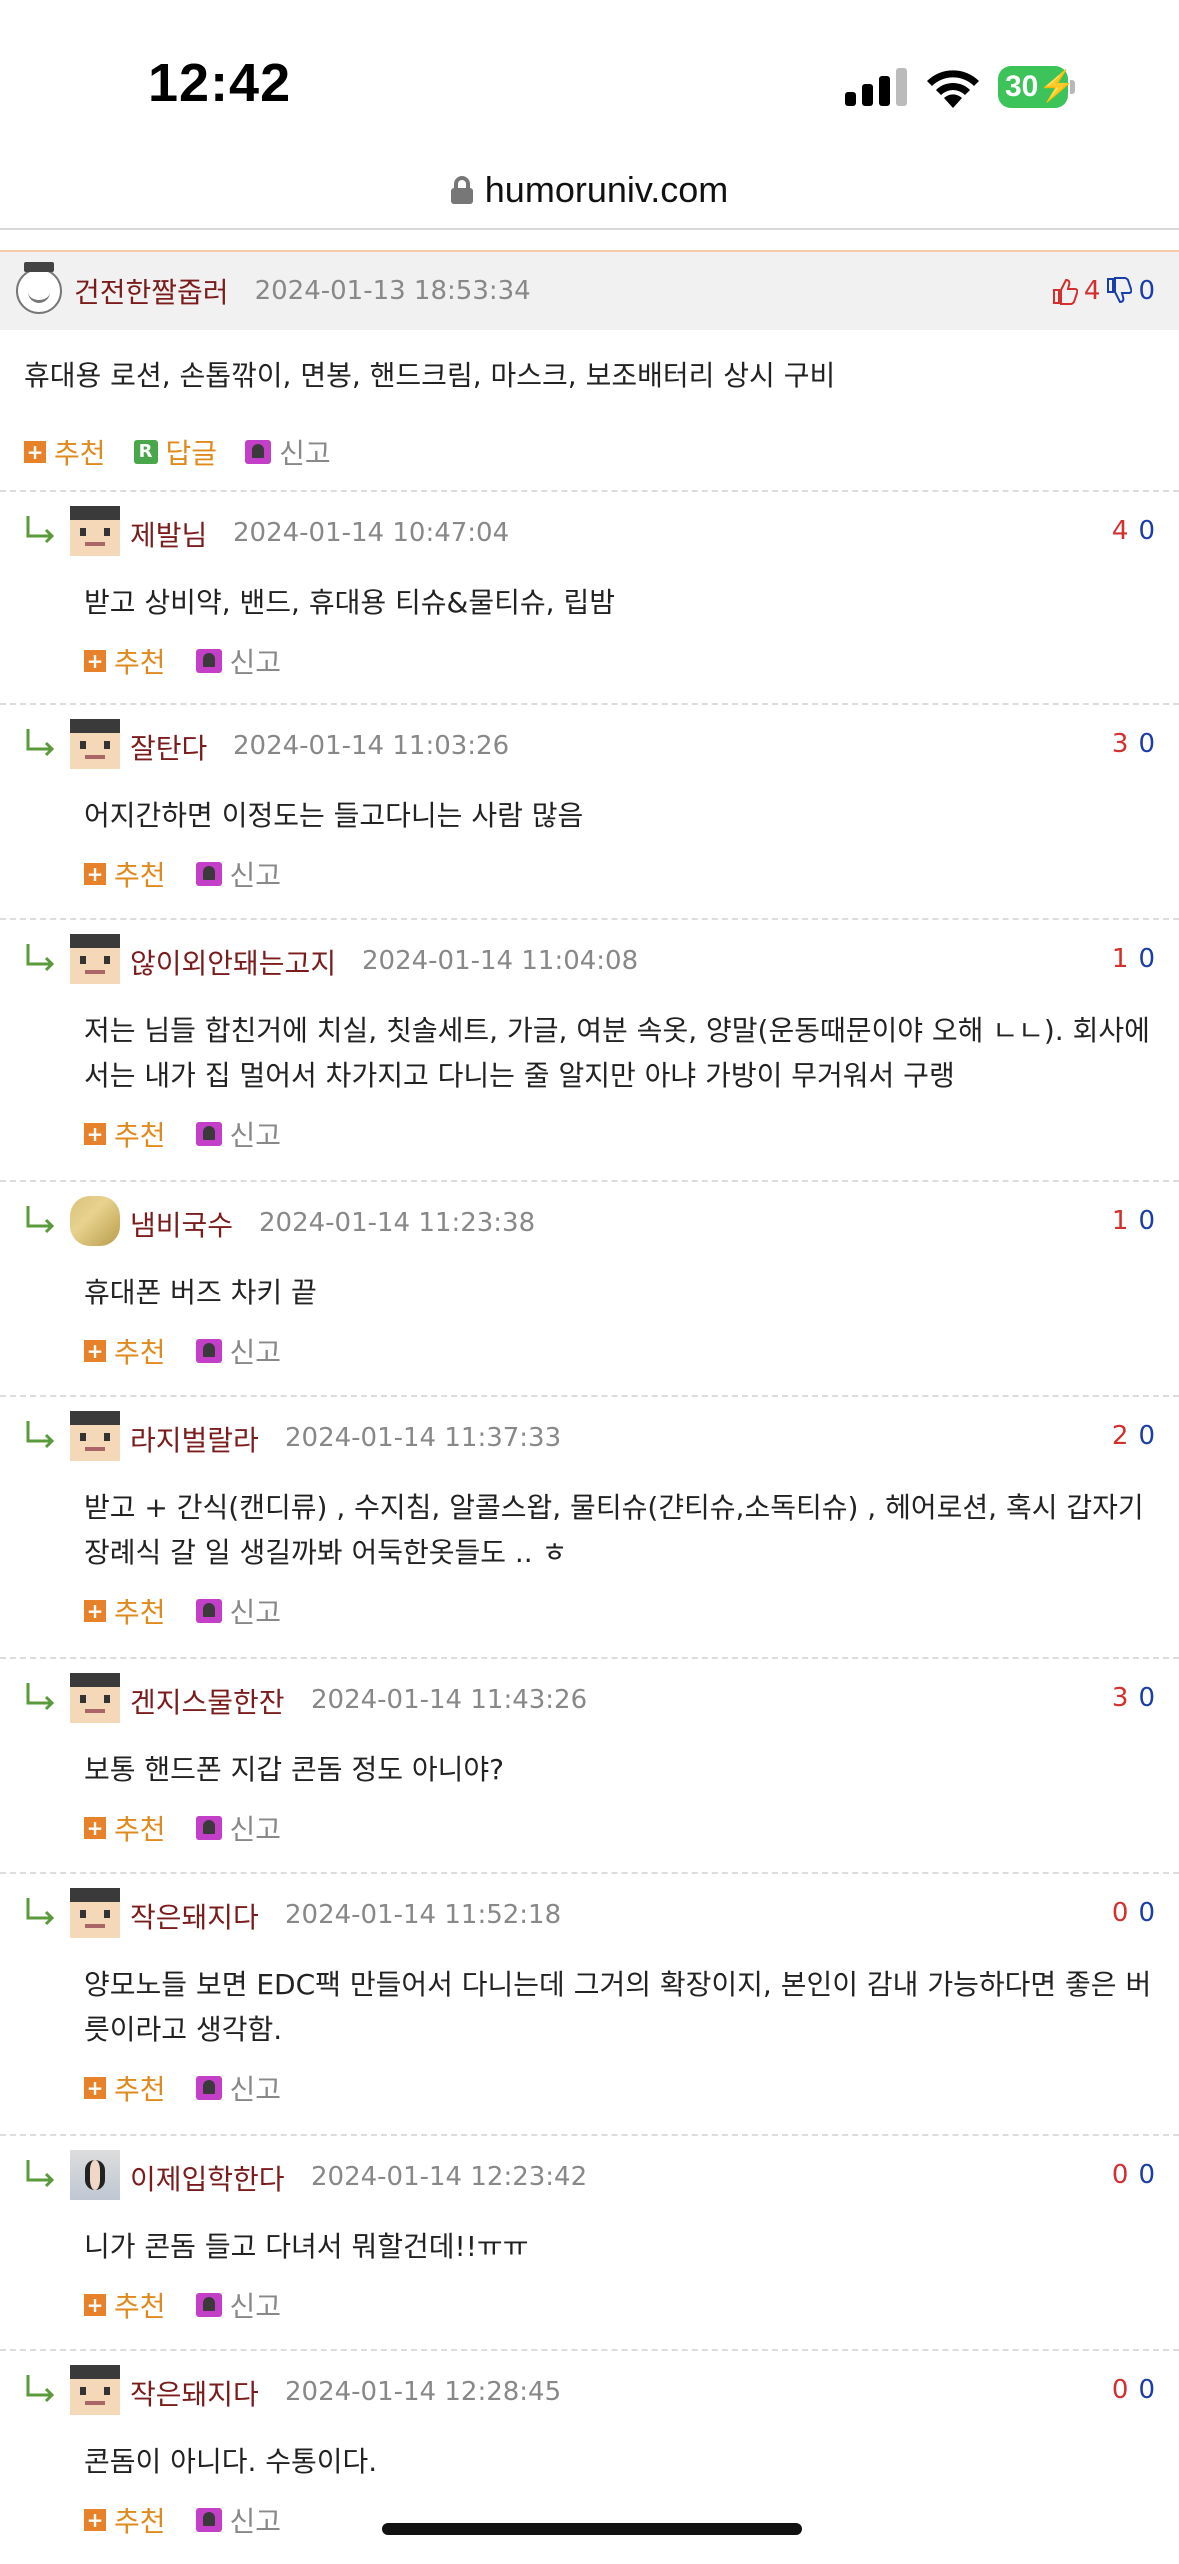 This screenshot has width=1179, height=2564. I want to click on thumbs-down-icon, so click(1119, 291).